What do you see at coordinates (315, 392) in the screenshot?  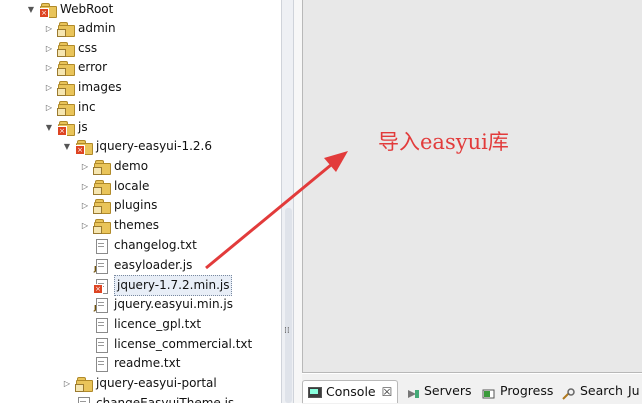 I see `console-icon` at bounding box center [315, 392].